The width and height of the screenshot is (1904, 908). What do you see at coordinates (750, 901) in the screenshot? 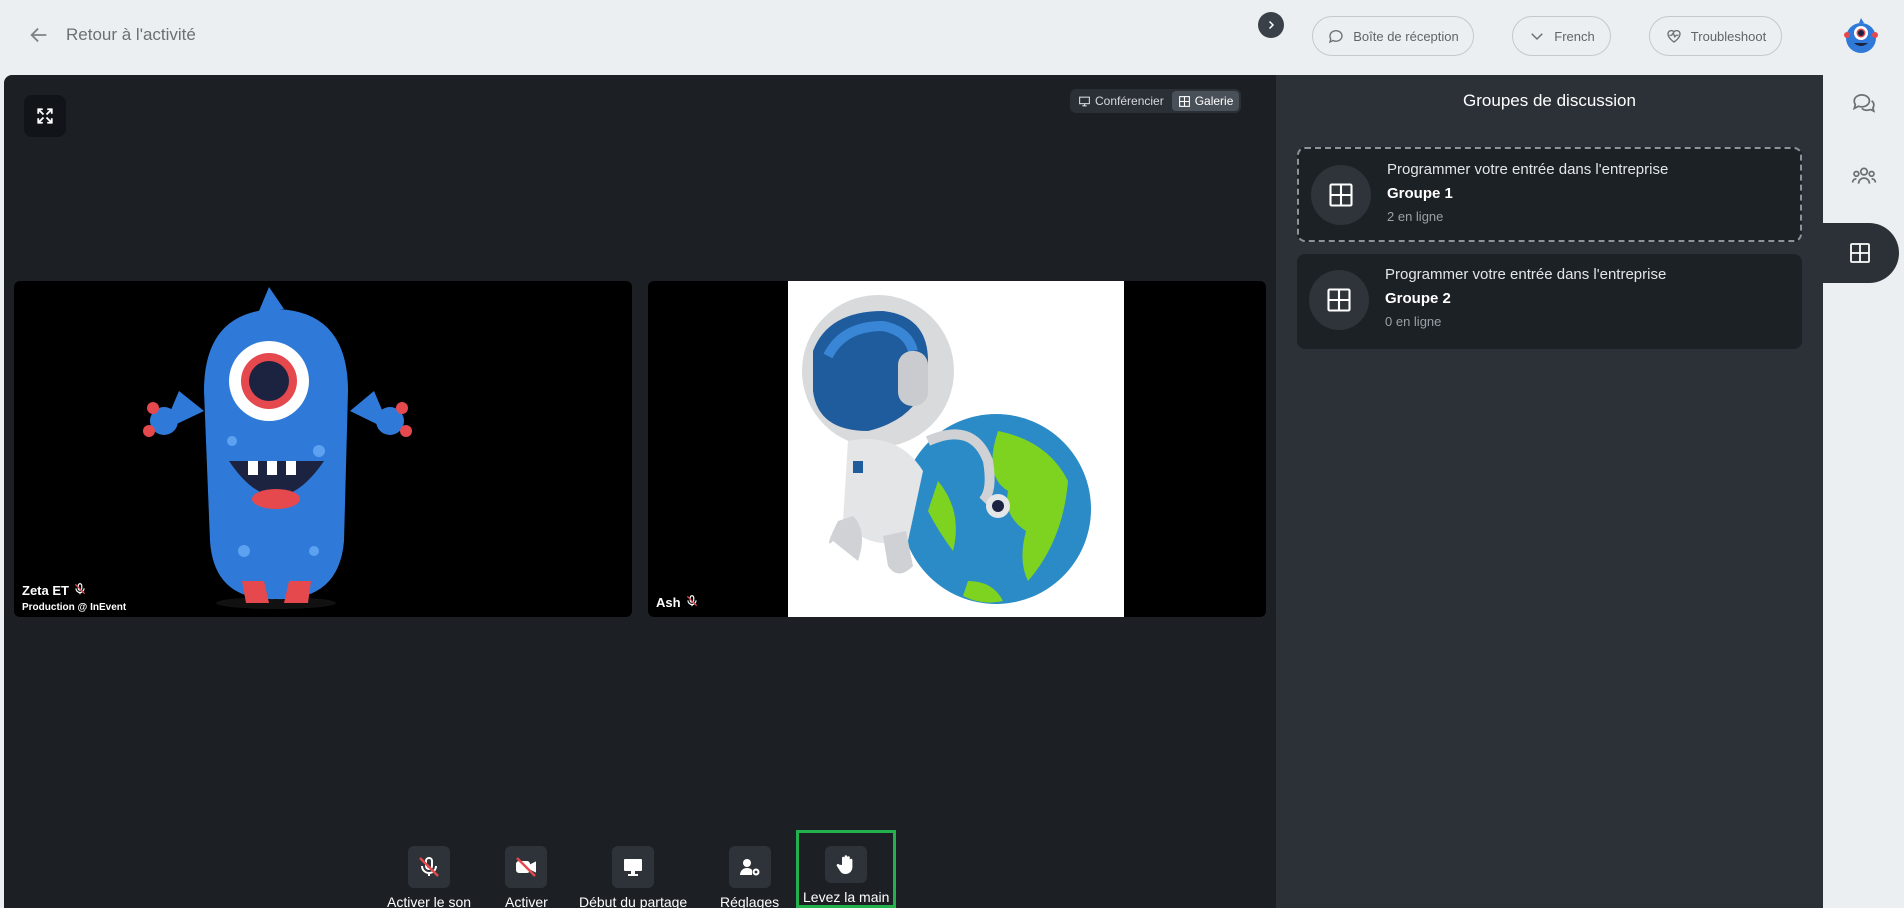
I see `settings-label: Réglages` at bounding box center [750, 901].